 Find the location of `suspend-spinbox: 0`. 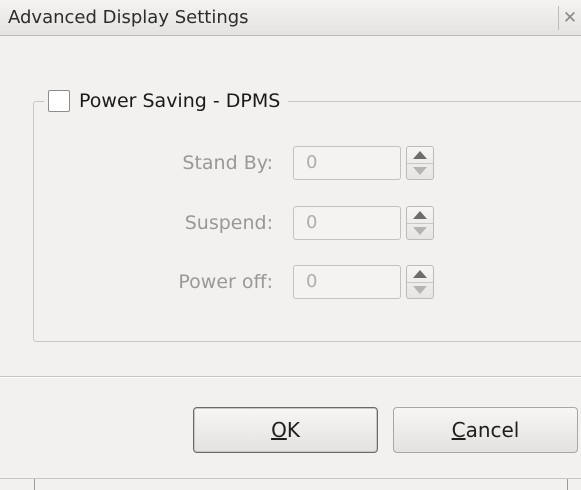

suspend-spinbox: 0 is located at coordinates (366, 223).